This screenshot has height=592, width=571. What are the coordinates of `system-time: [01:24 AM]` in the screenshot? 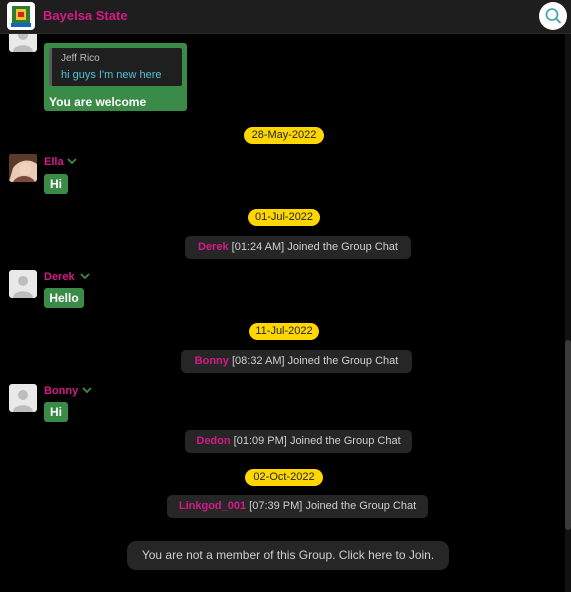 It's located at (258, 247).